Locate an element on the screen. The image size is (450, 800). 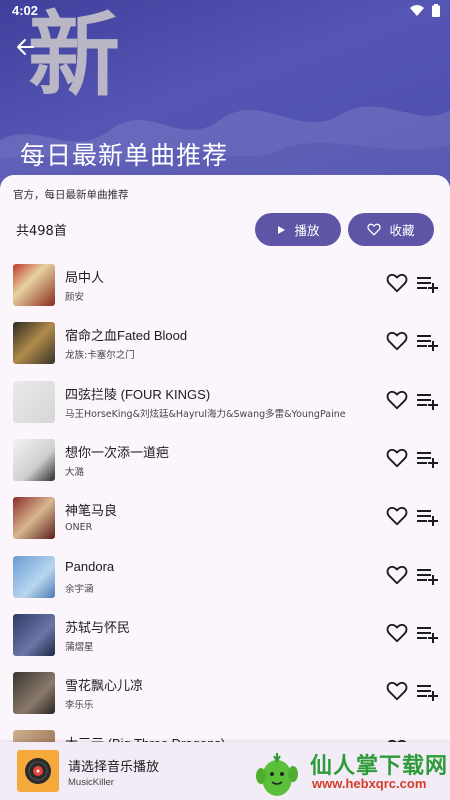
cactus-logo-icon is located at coordinates (277, 774).